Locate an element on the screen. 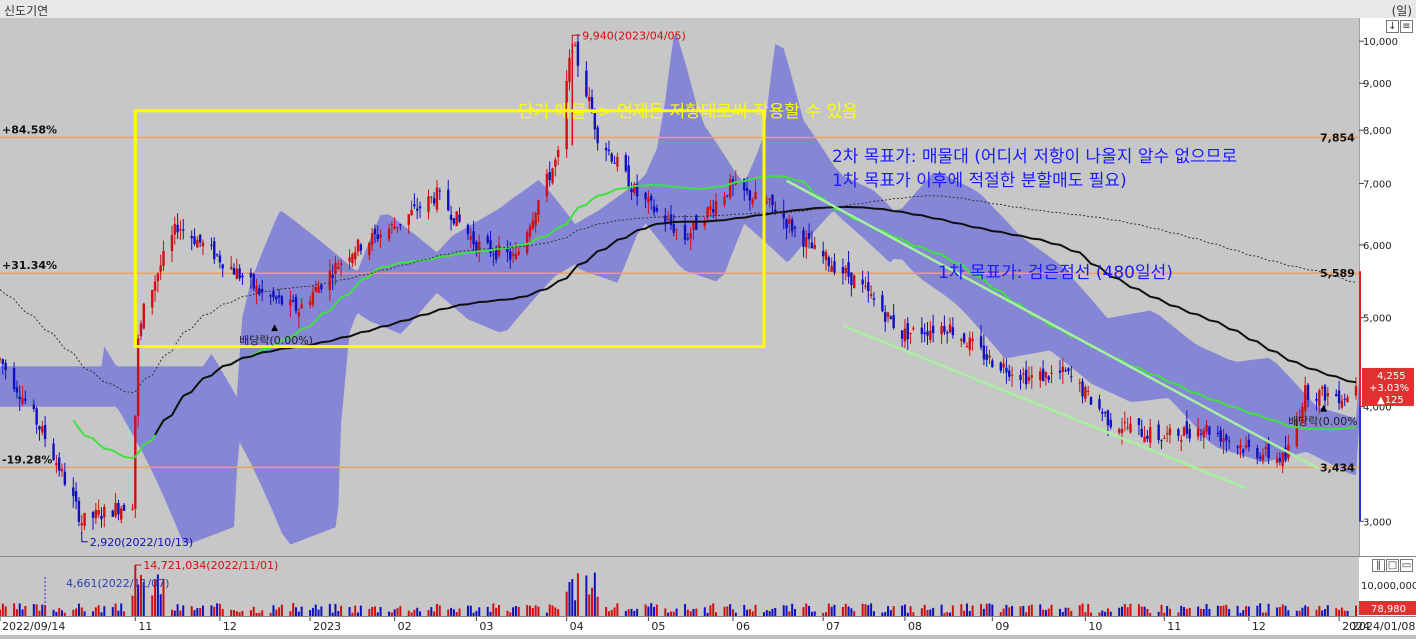  current-change-pct: +3.03% is located at coordinates (1389, 388).